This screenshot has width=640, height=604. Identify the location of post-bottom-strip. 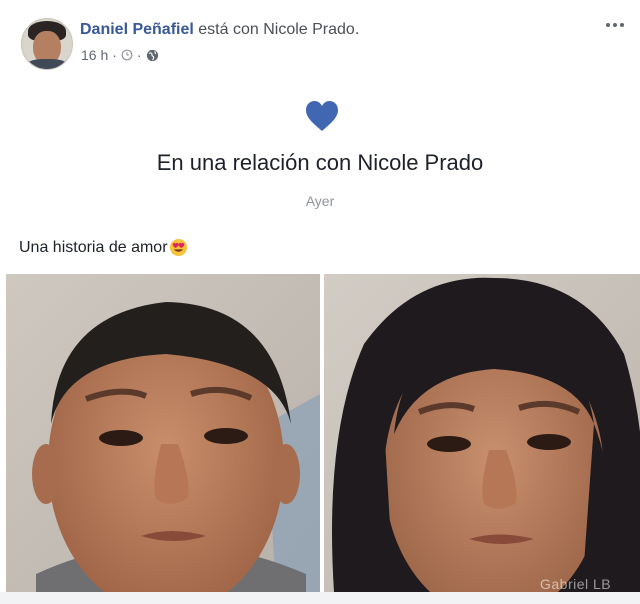
(320, 598).